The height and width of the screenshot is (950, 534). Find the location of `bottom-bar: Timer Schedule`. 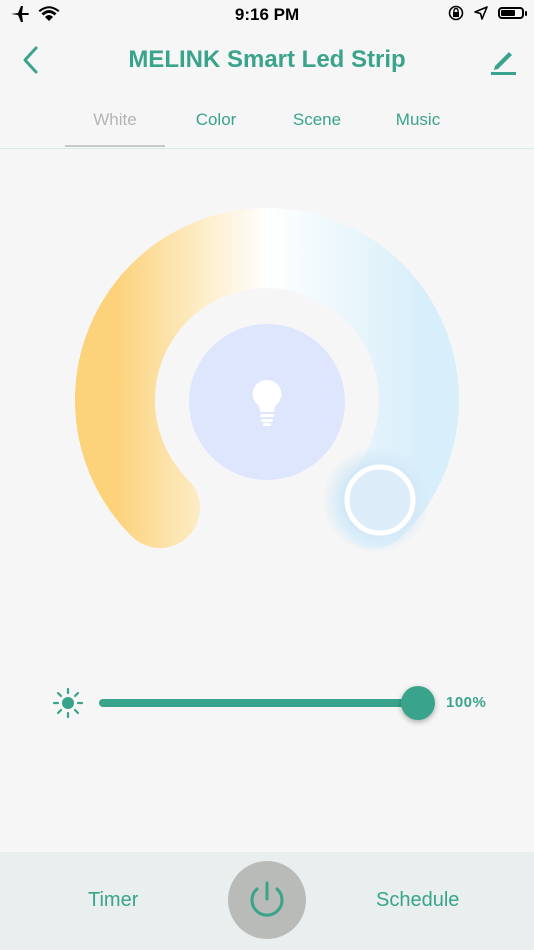

bottom-bar: Timer Schedule is located at coordinates (267, 901).